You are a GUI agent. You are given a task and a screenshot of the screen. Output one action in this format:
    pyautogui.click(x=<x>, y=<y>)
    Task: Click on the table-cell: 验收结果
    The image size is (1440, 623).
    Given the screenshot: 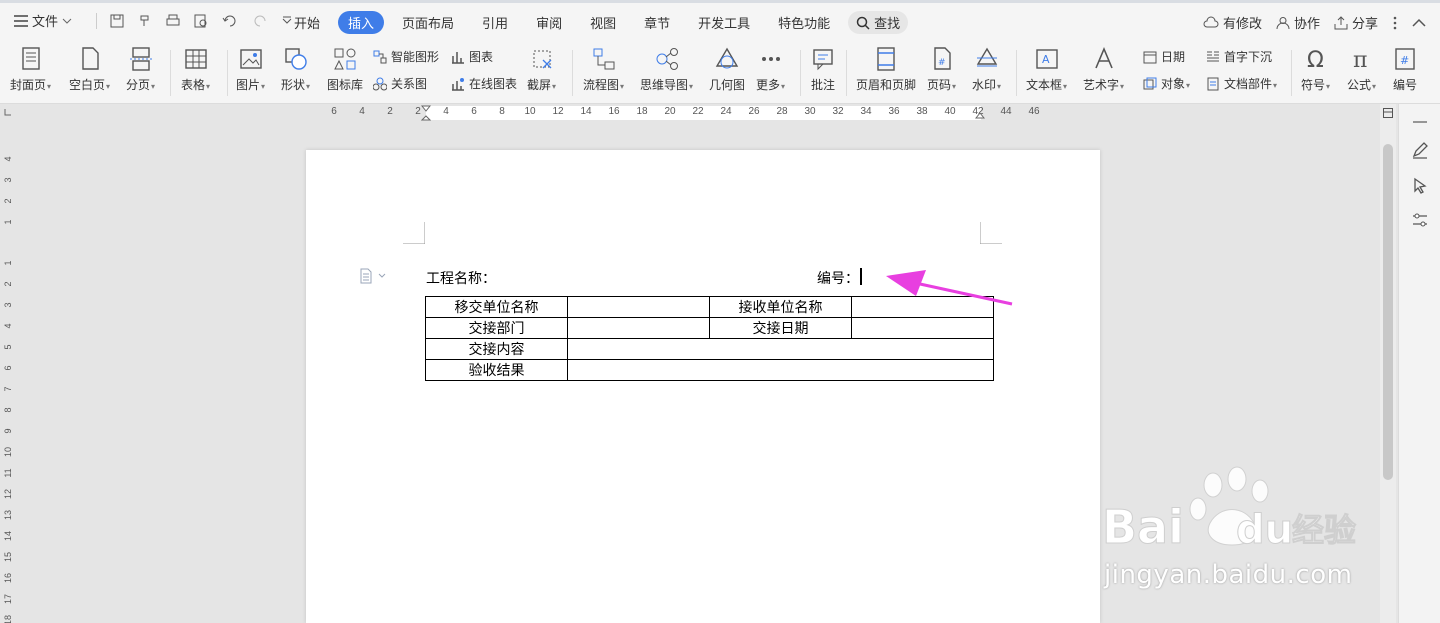 What is the action you would take?
    pyautogui.click(x=496, y=370)
    